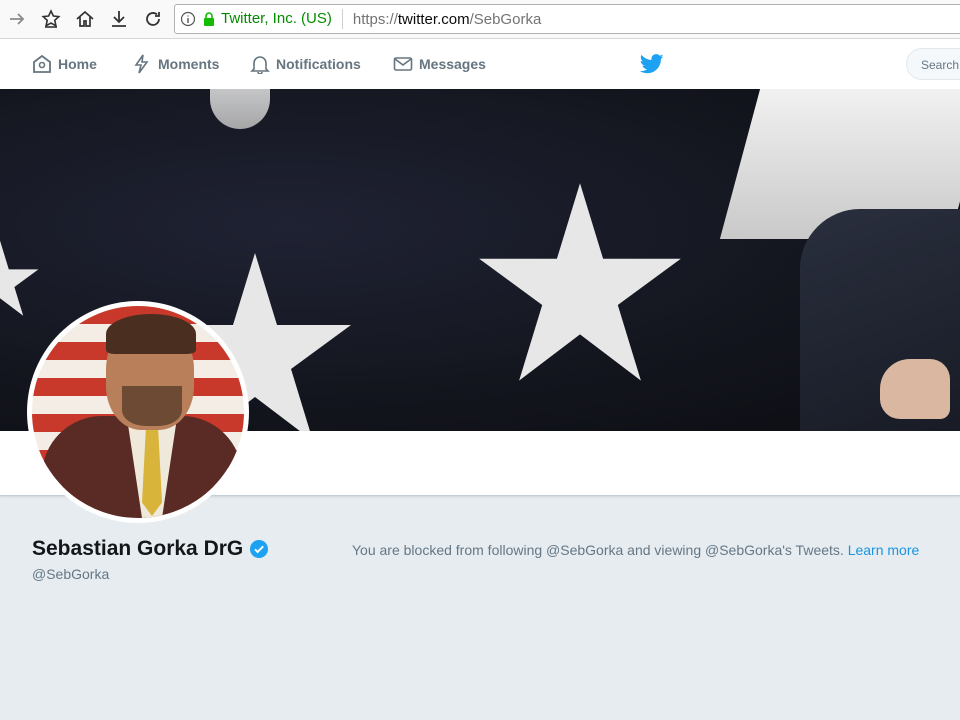 This screenshot has width=960, height=720. What do you see at coordinates (652, 64) in the screenshot?
I see `twitter-bird-icon` at bounding box center [652, 64].